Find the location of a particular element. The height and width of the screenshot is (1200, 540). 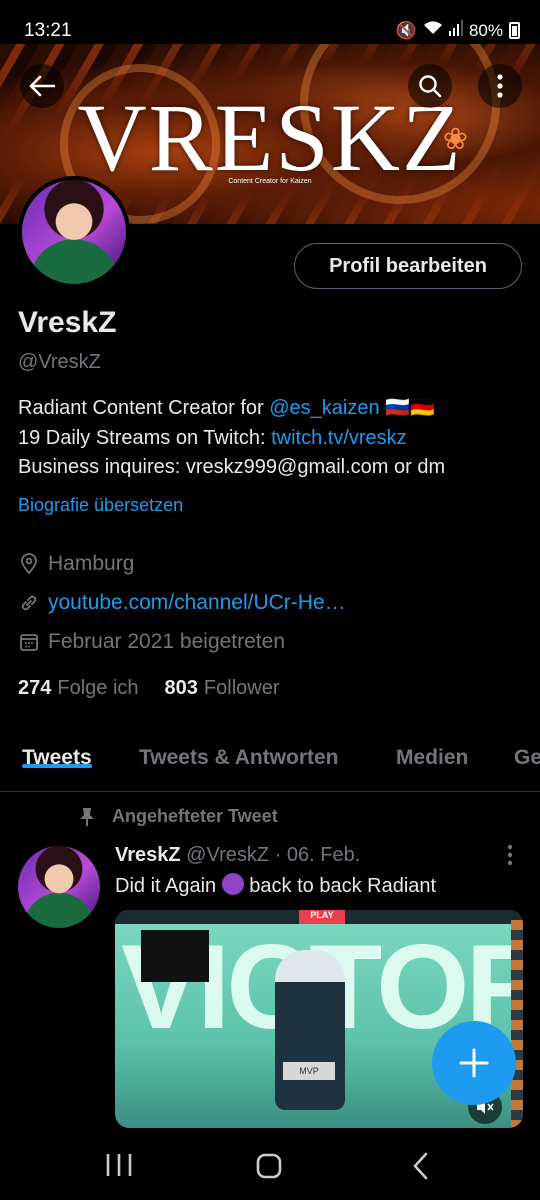

tweet-author-avatar is located at coordinates (59, 887).